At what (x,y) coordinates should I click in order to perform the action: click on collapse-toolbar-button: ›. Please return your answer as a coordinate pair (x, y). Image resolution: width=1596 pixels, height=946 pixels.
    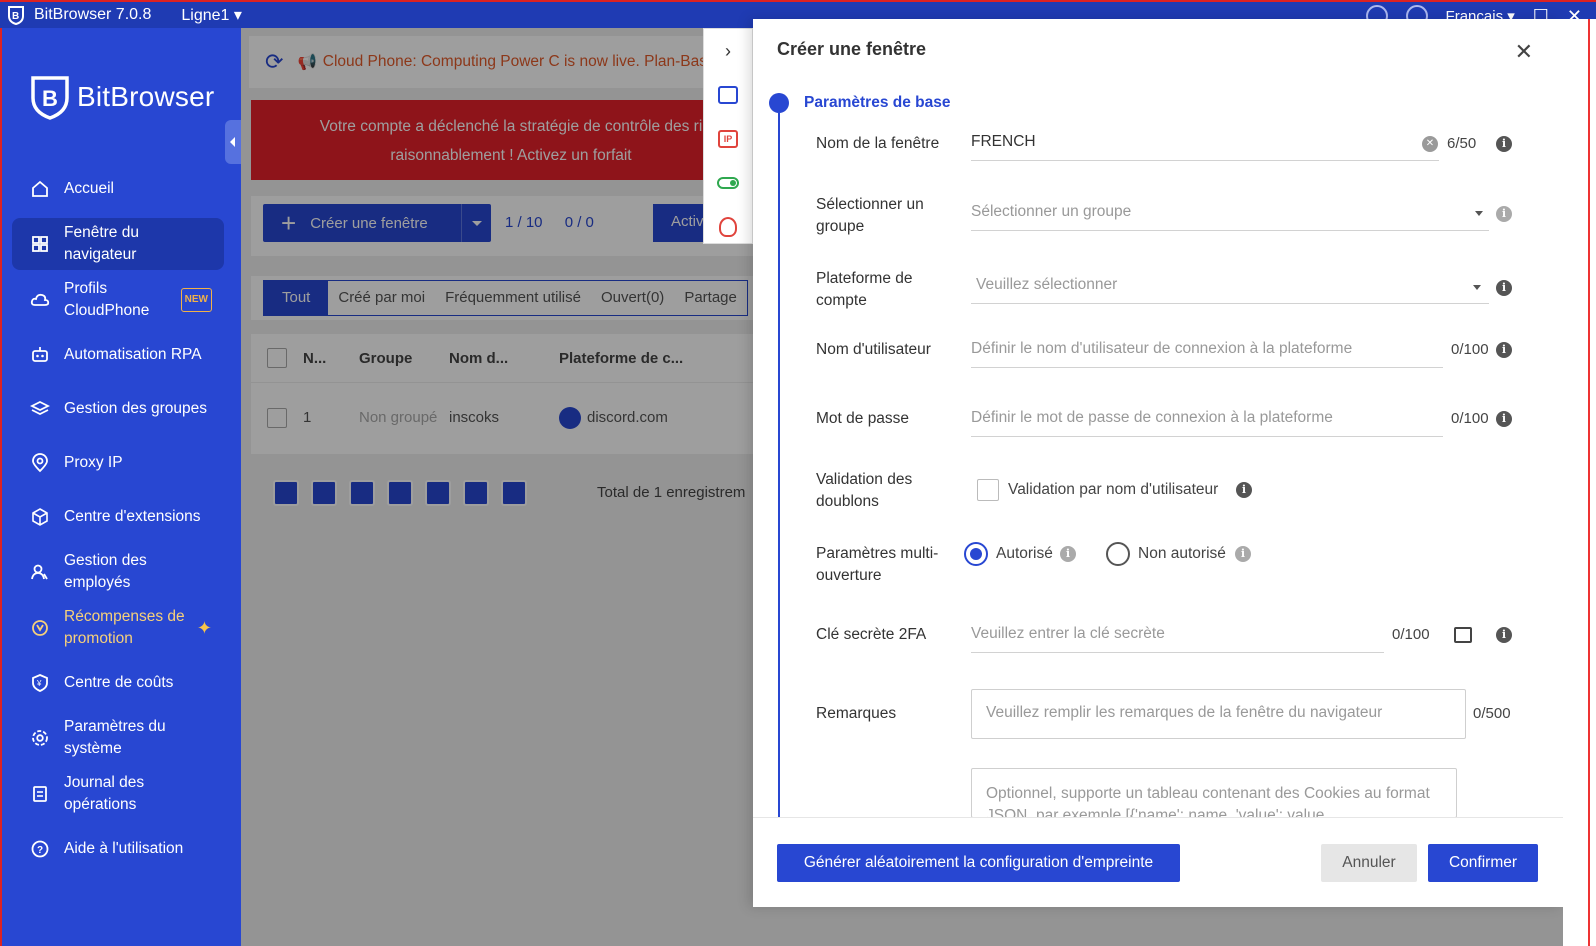
    Looking at the image, I should click on (728, 51).